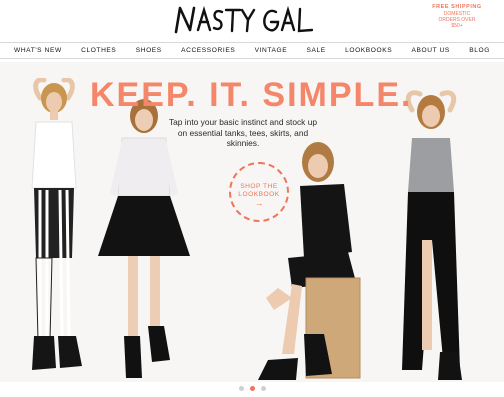 The image size is (504, 397). What do you see at coordinates (316, 50) in the screenshot?
I see `nav-sale: SALE` at bounding box center [316, 50].